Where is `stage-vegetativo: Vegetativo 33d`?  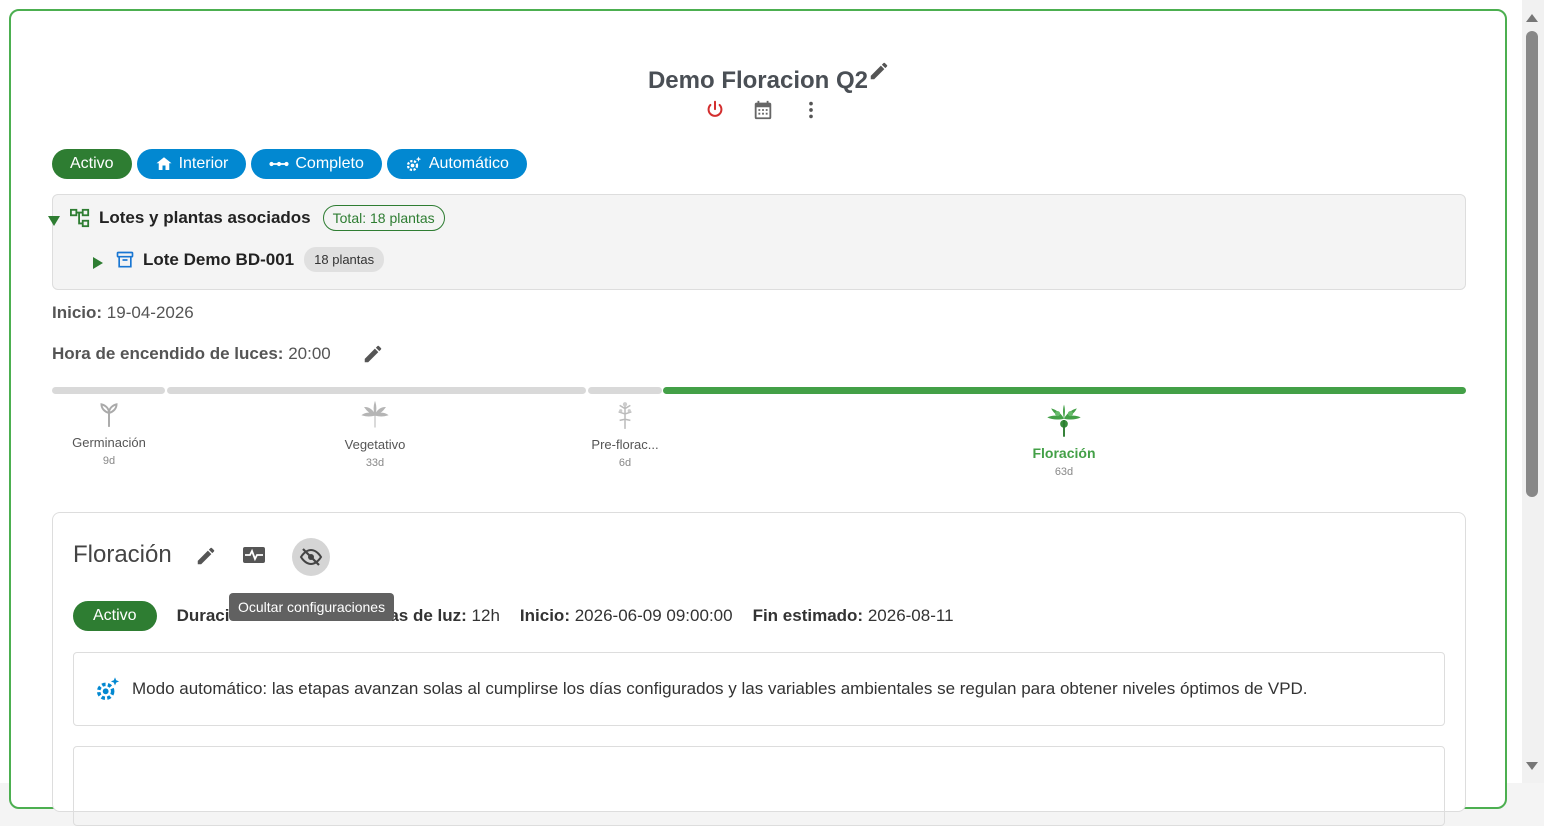
stage-vegetativo: Vegetativo 33d is located at coordinates (375, 434).